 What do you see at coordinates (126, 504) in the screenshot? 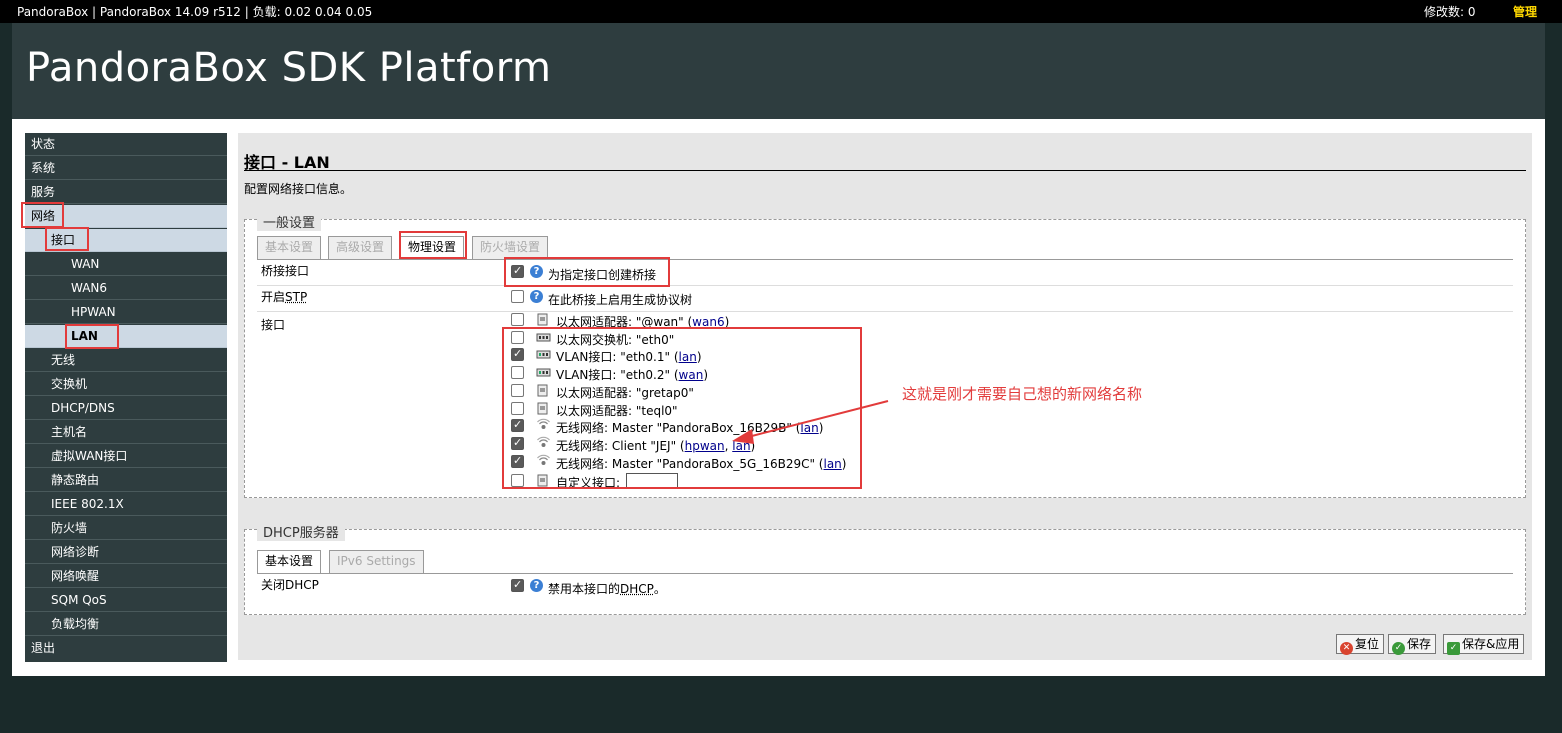
I see `nav-ieee8021x: IEEE 802.1X` at bounding box center [126, 504].